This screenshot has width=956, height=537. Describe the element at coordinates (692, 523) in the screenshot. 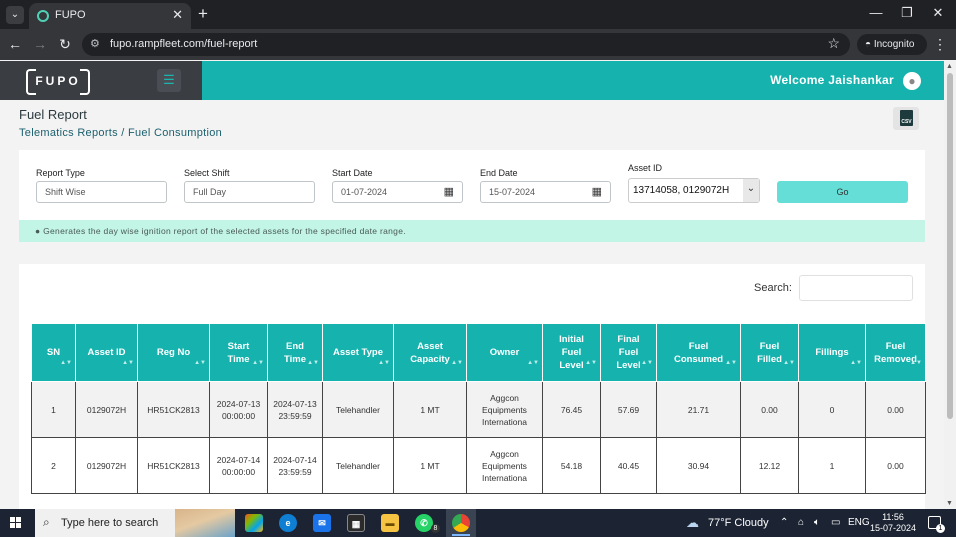

I see `cloud-icon: ☁` at that location.